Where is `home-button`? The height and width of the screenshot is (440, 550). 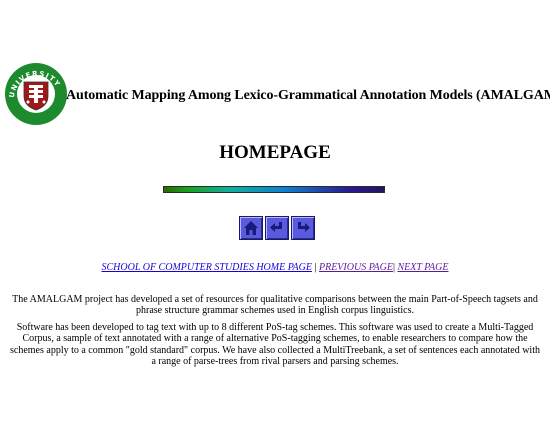
home-button is located at coordinates (251, 228).